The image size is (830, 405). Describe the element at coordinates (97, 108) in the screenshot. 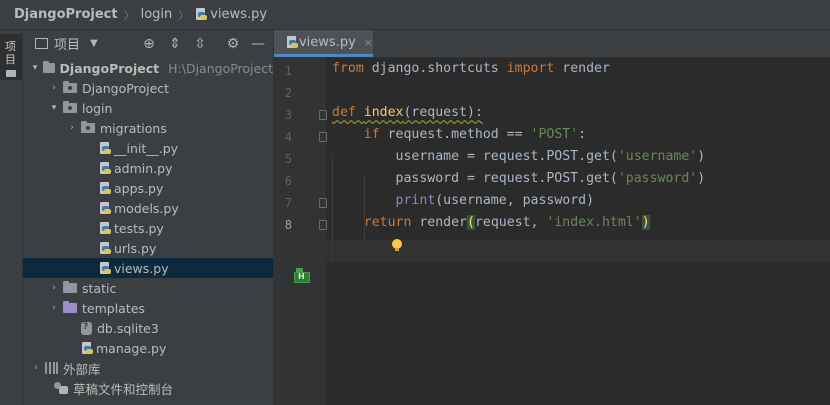

I see `tree-item-label: login` at that location.